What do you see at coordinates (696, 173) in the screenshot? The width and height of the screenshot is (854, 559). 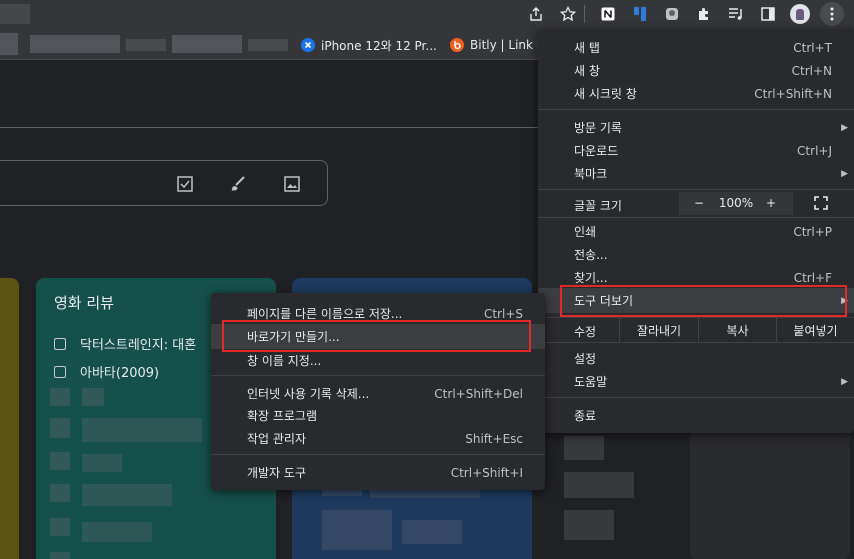 I see `menu-item-bookmarks: 북마크 ▶` at bounding box center [696, 173].